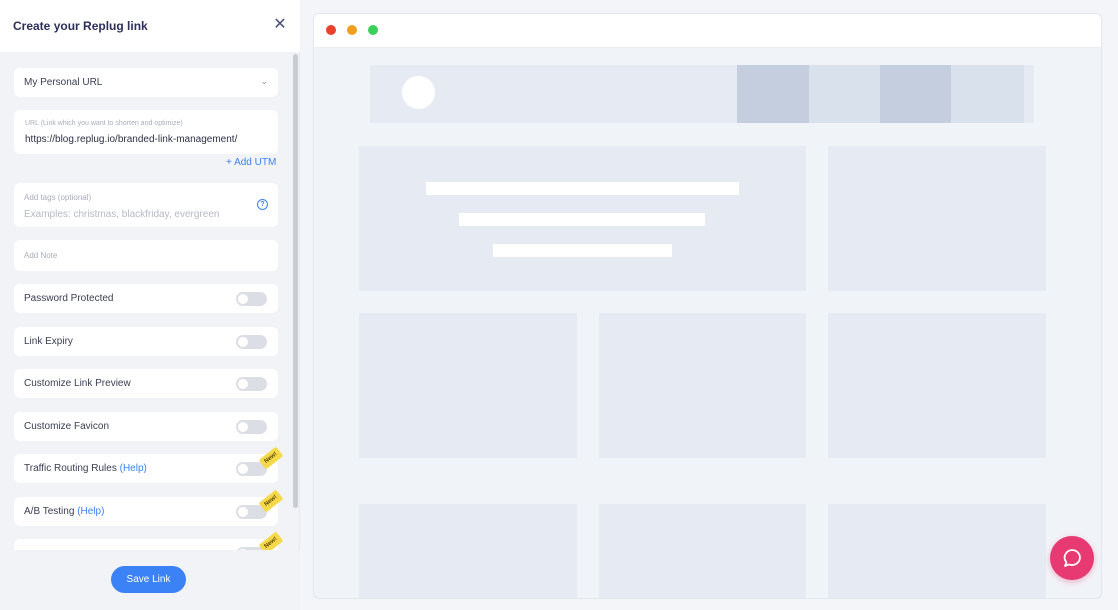 The height and width of the screenshot is (610, 1118). What do you see at coordinates (49, 511) in the screenshot?
I see `toggle-label-text: A/B Testing` at bounding box center [49, 511].